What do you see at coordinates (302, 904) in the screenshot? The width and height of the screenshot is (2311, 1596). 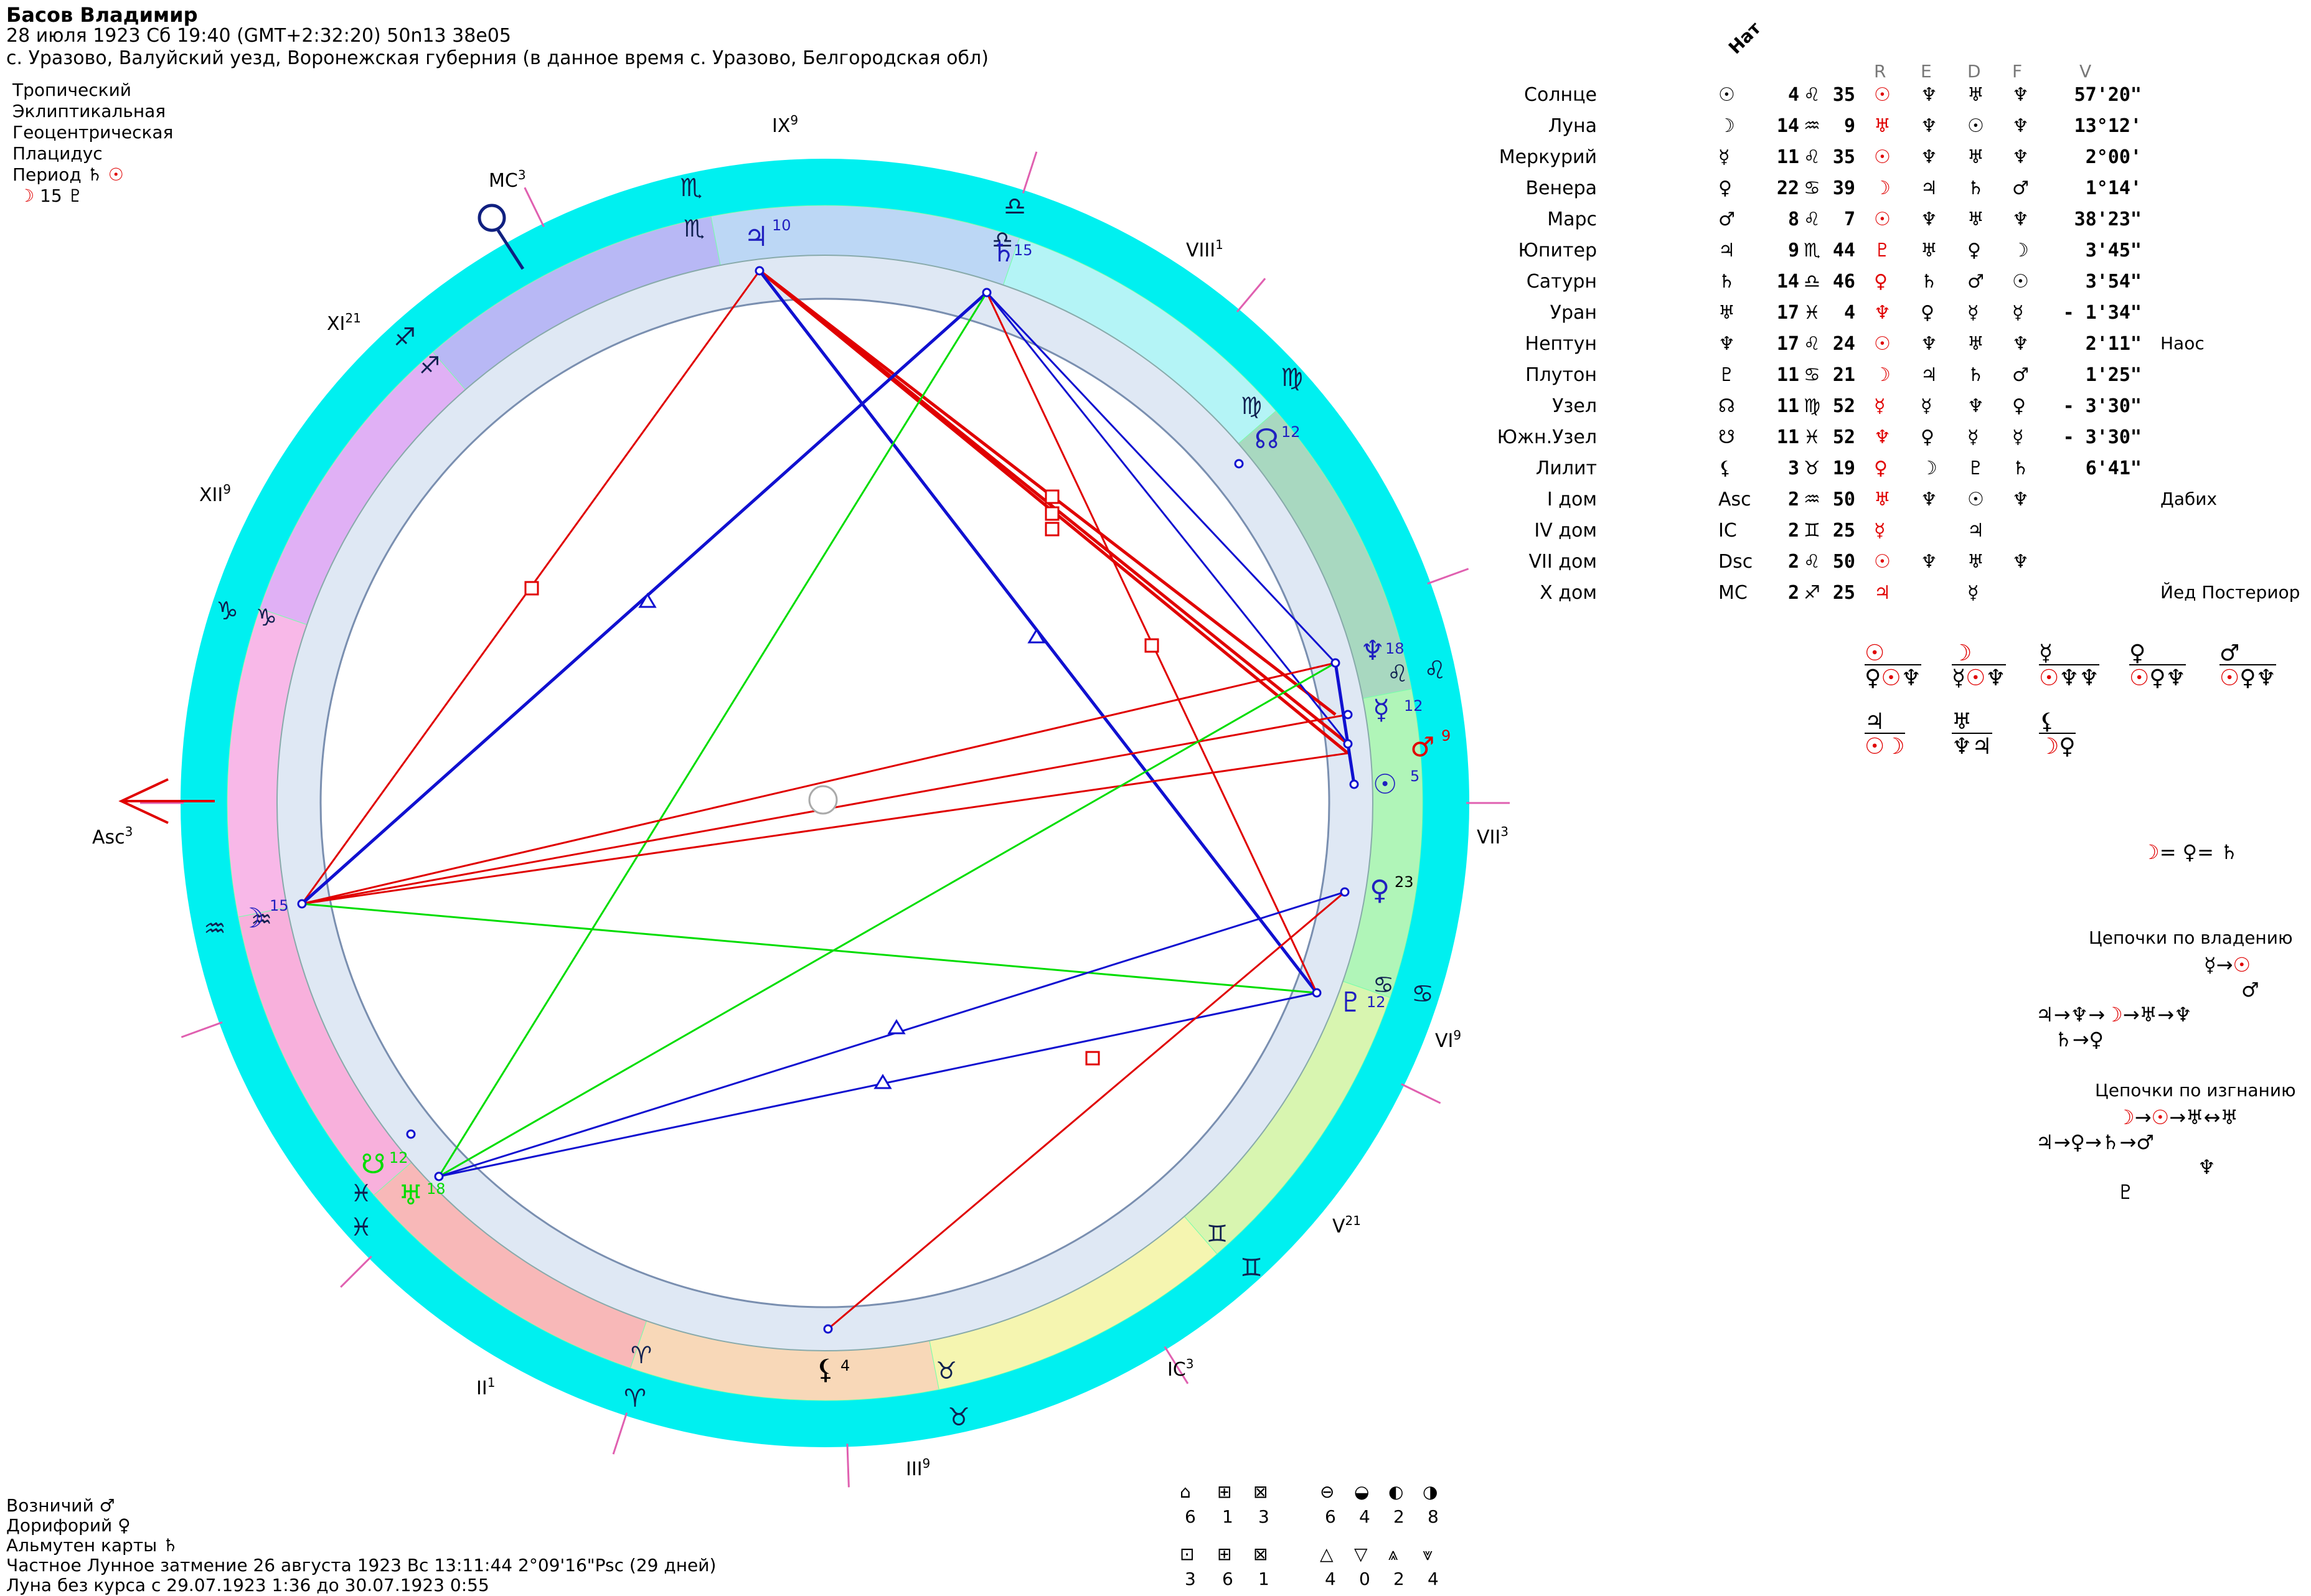 I see `anchor-moon` at bounding box center [302, 904].